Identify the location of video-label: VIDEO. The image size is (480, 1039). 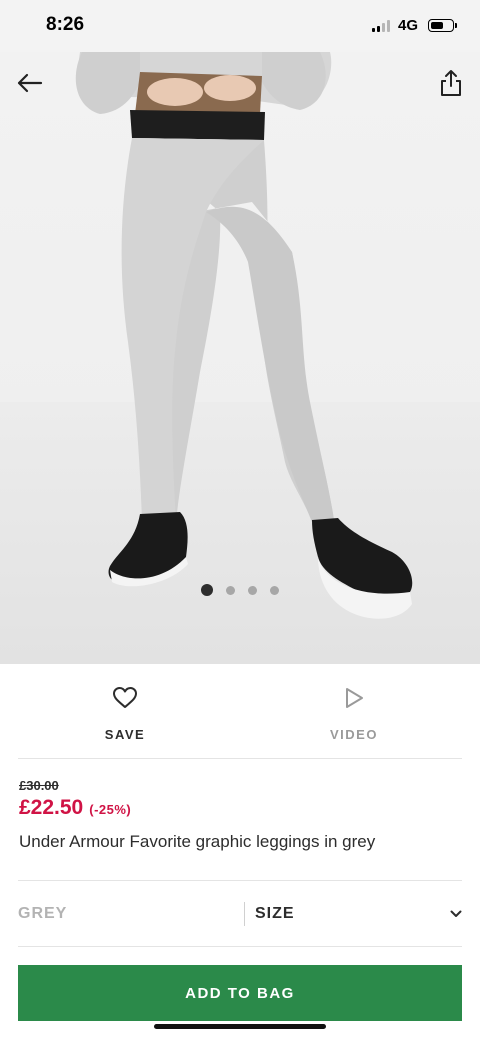
(354, 734).